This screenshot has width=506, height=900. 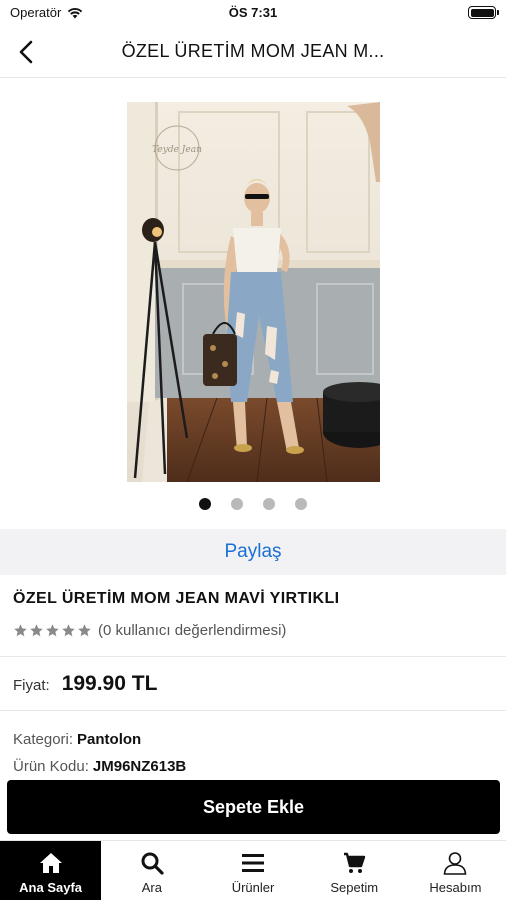 What do you see at coordinates (483, 12) in the screenshot?
I see `battery-icon` at bounding box center [483, 12].